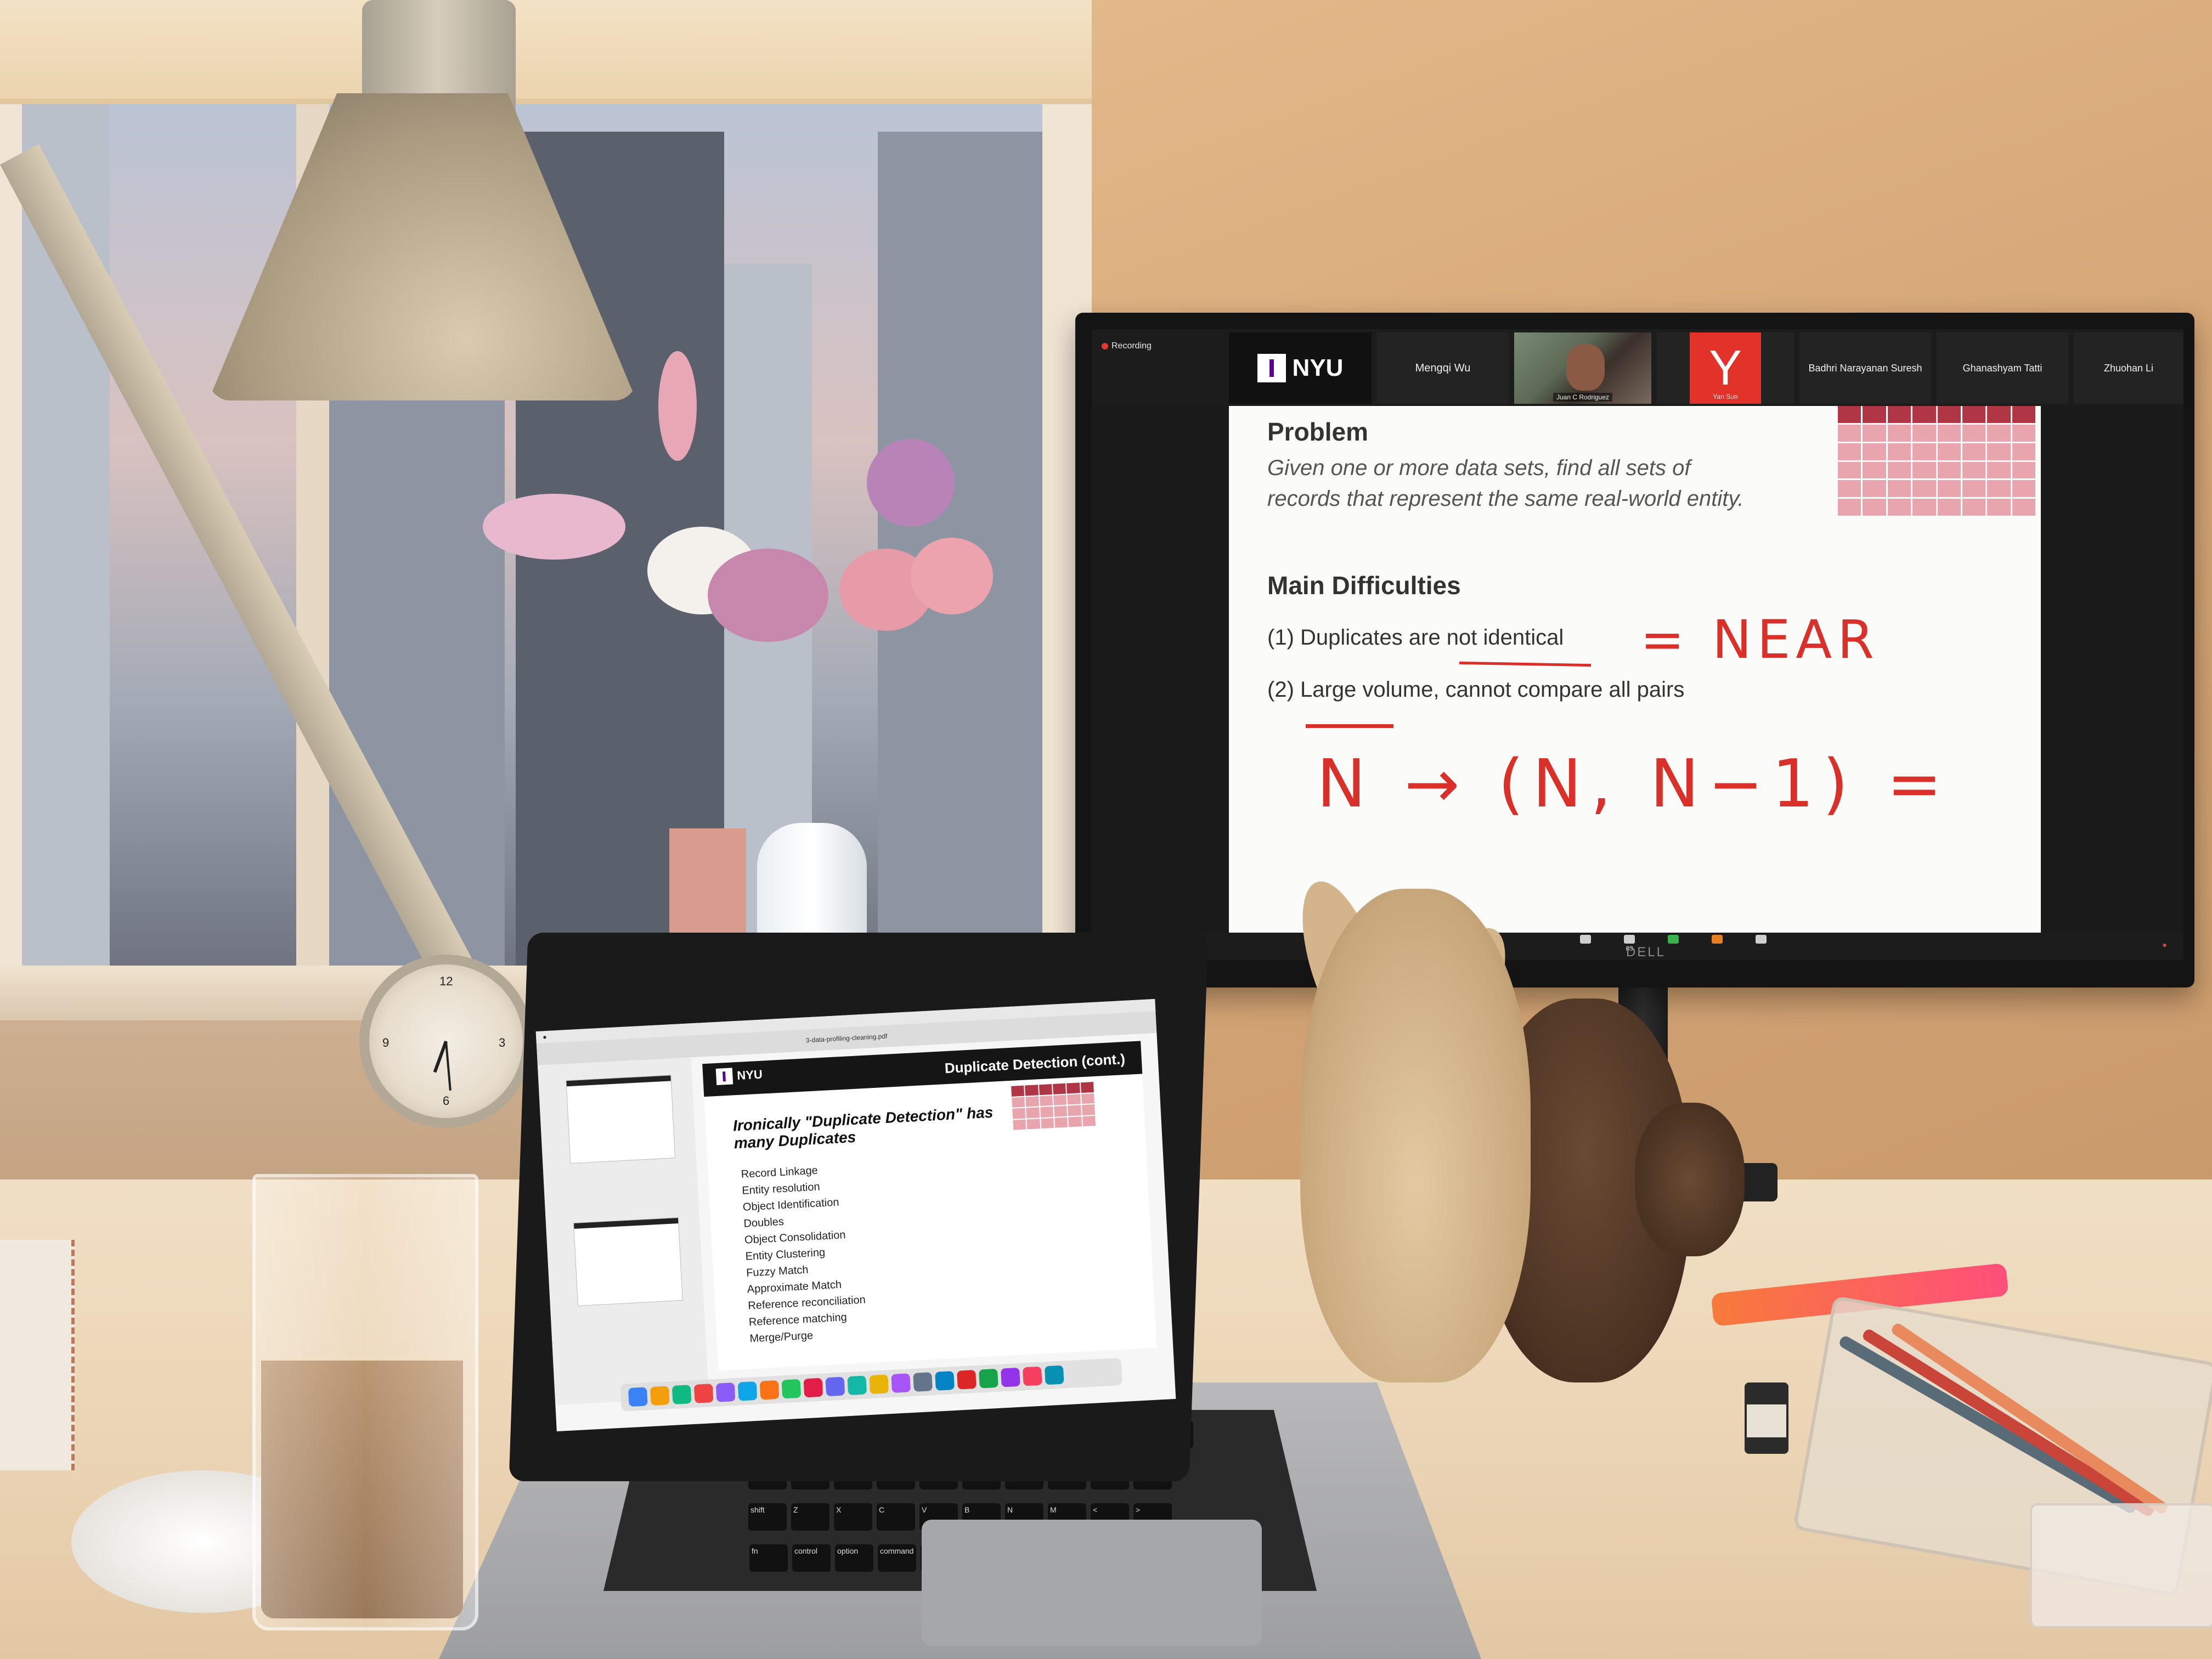  I want to click on plush-bunny, so click(1415, 1136).